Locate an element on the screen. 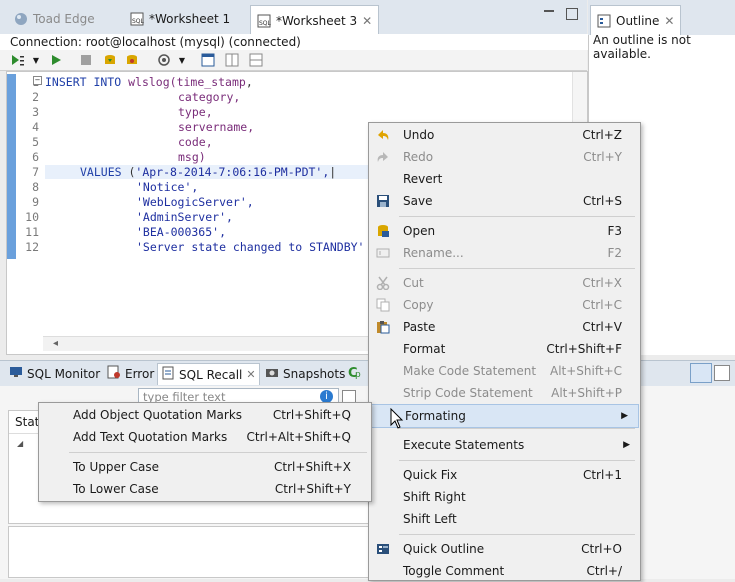  line-number: 5 is located at coordinates (35, 142).